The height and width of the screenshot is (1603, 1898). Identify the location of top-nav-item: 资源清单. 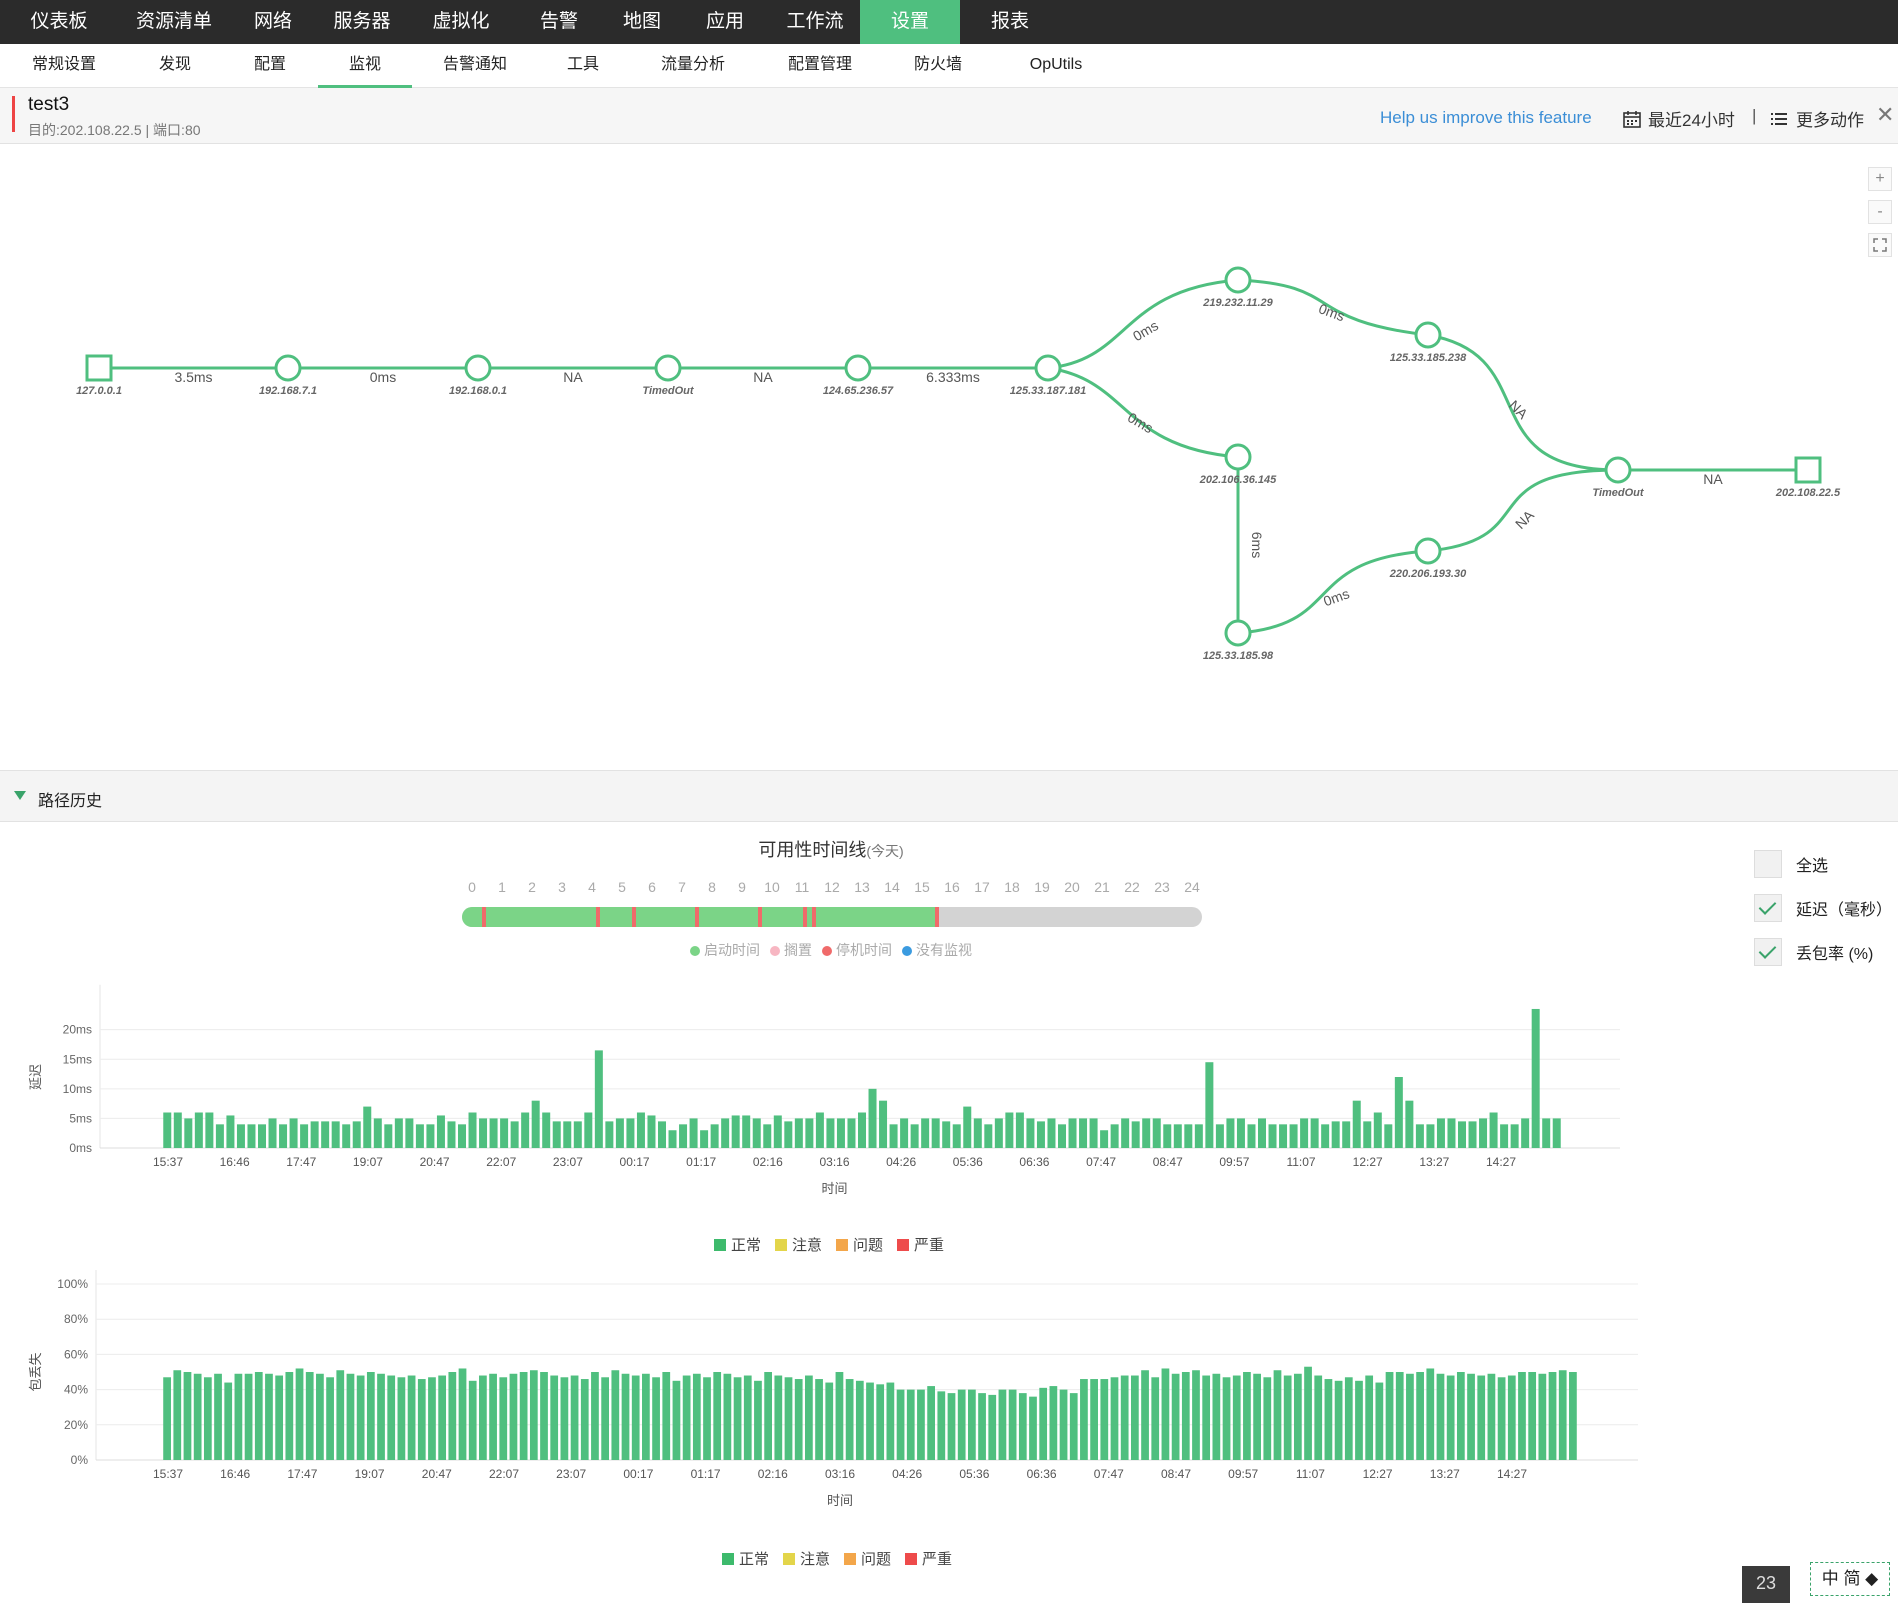
(174, 22).